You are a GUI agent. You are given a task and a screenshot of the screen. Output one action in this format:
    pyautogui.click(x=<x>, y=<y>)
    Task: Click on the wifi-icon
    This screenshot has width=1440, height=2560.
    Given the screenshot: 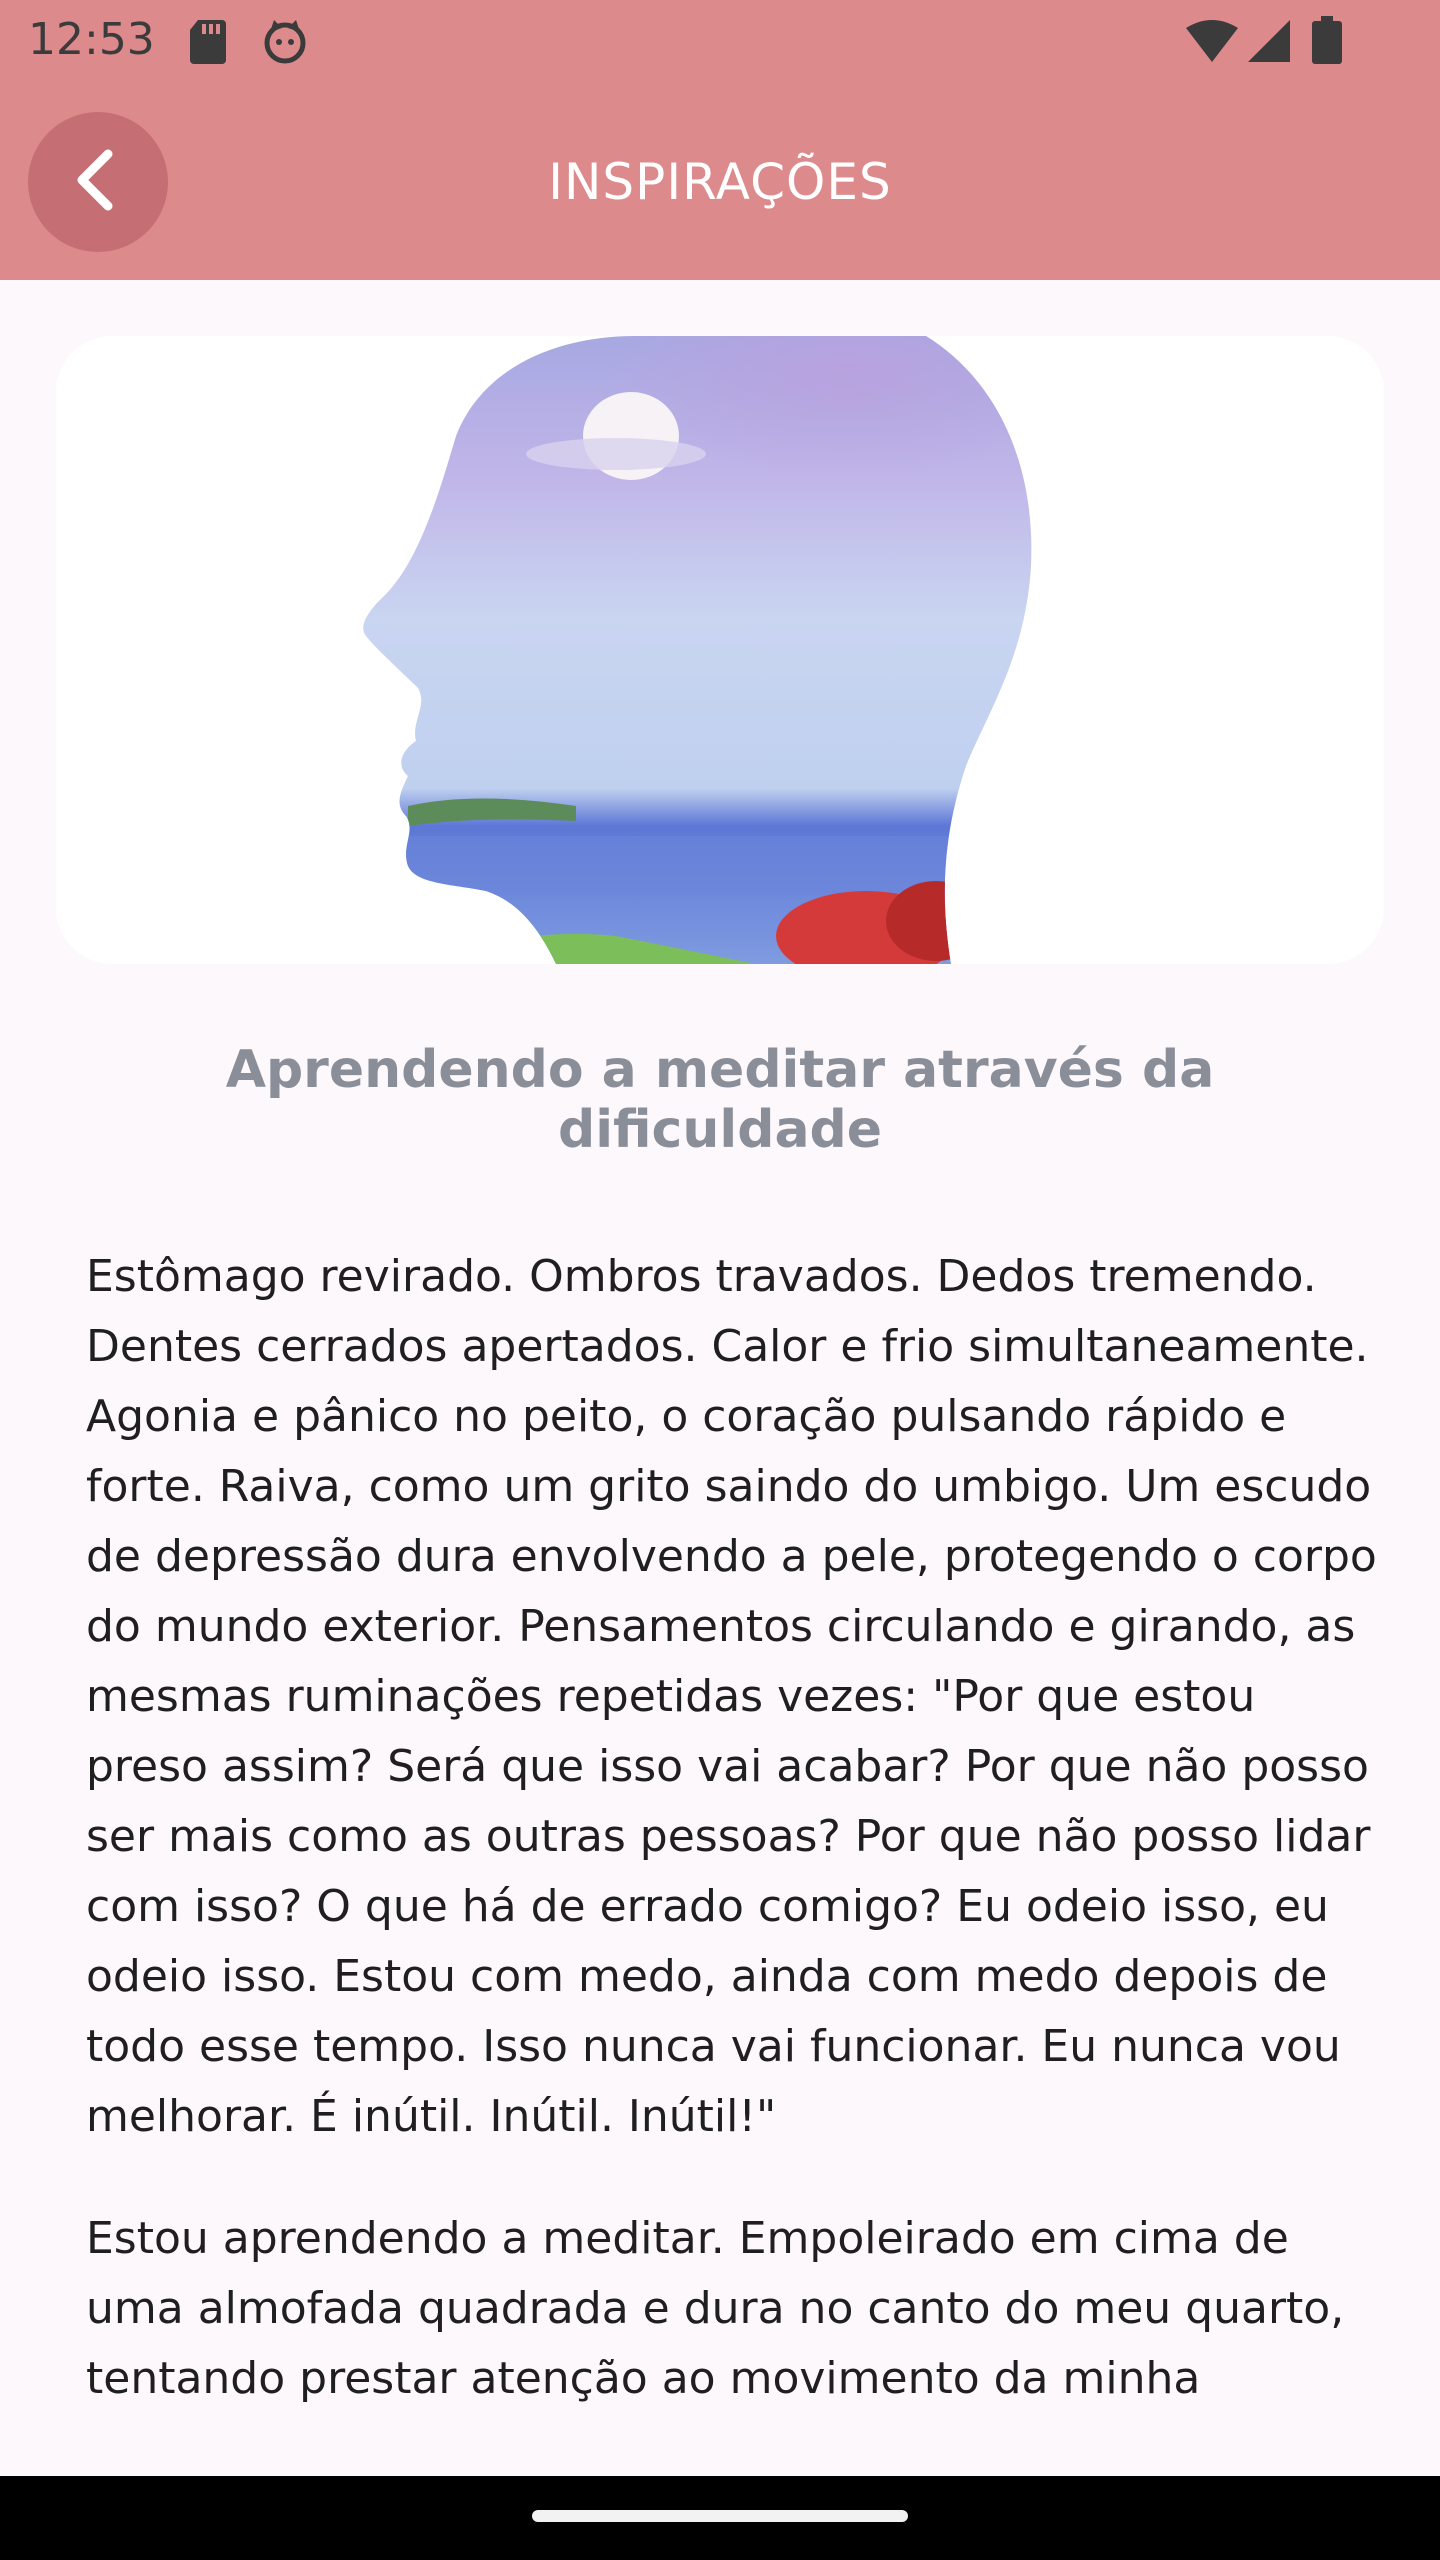 What is the action you would take?
    pyautogui.click(x=1212, y=43)
    